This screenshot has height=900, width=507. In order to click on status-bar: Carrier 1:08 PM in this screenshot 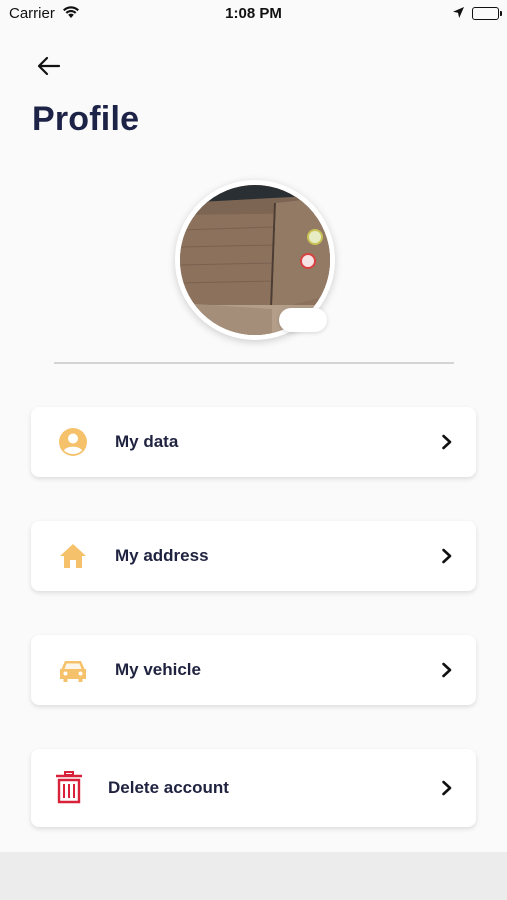, I will do `click(253, 14)`.